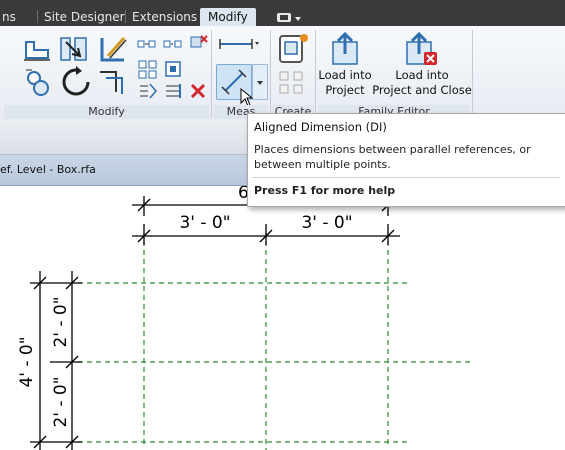  Describe the element at coordinates (421, 50) in the screenshot. I see `load-into-project-close-icon` at that location.